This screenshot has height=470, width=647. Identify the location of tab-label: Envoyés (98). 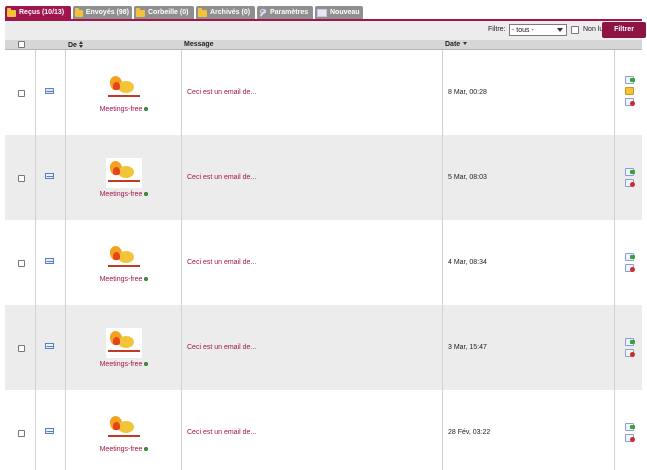
(107, 12).